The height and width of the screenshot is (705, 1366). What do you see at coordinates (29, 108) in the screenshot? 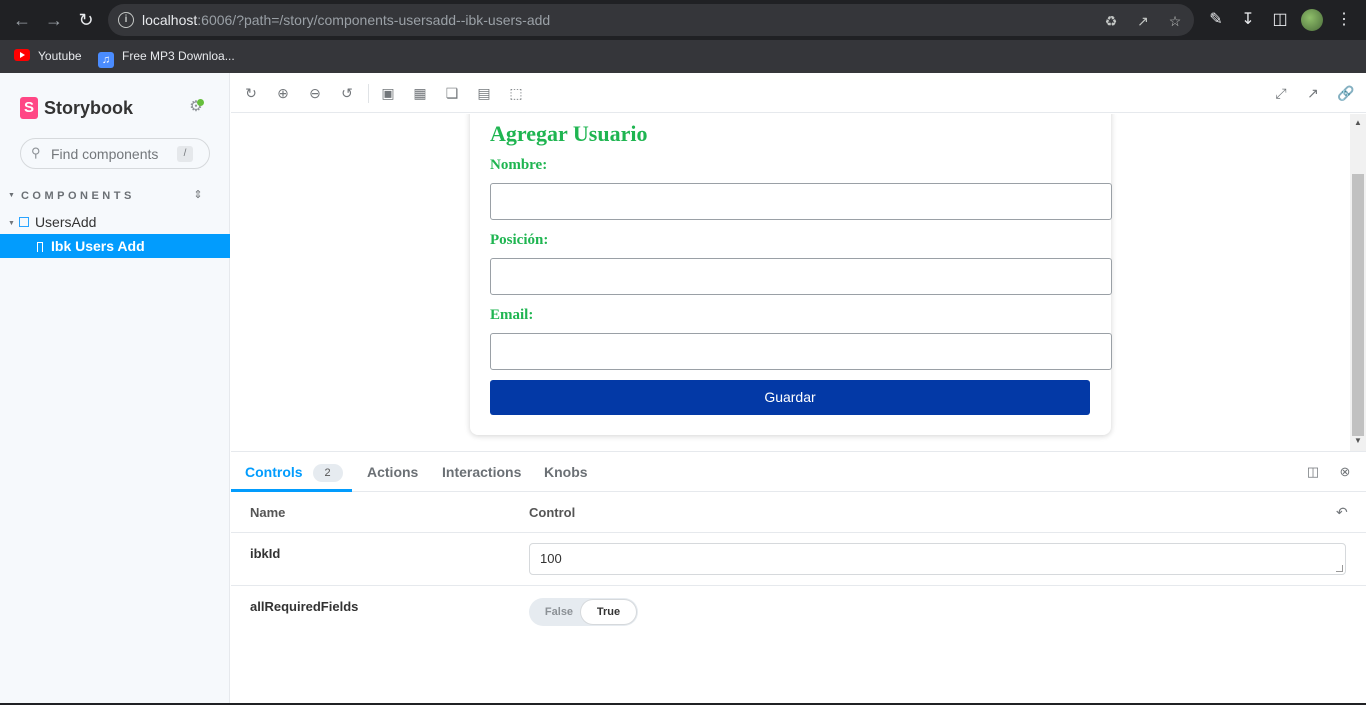
I see `storybook-logo-icon: S` at bounding box center [29, 108].